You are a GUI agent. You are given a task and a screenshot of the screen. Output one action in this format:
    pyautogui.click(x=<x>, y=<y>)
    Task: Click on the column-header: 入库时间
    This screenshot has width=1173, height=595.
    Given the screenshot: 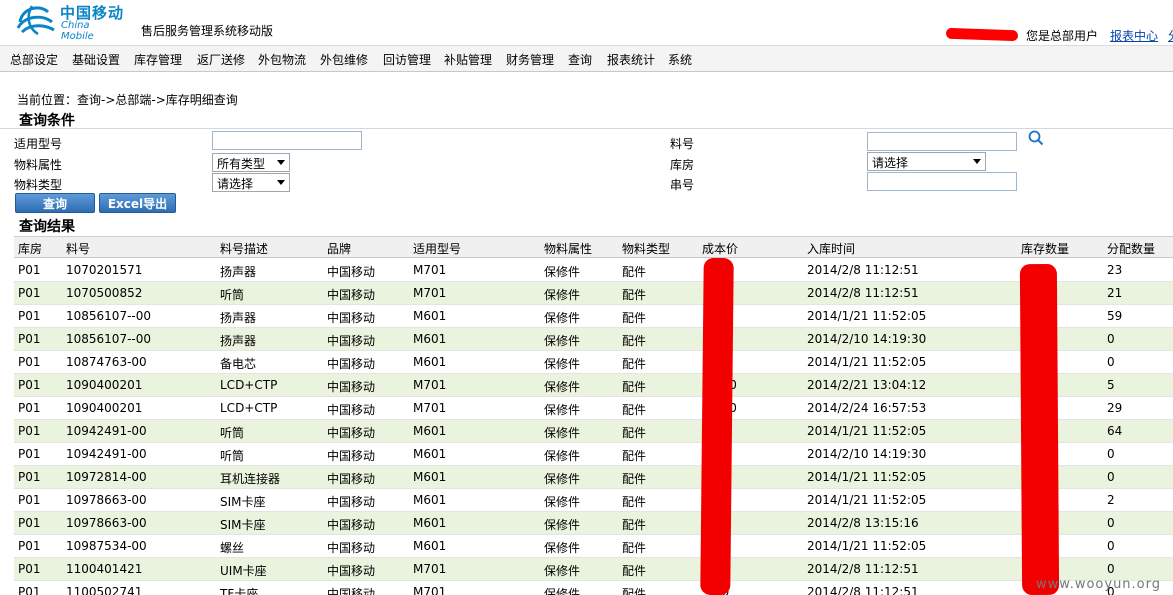 What is the action you would take?
    pyautogui.click(x=831, y=248)
    